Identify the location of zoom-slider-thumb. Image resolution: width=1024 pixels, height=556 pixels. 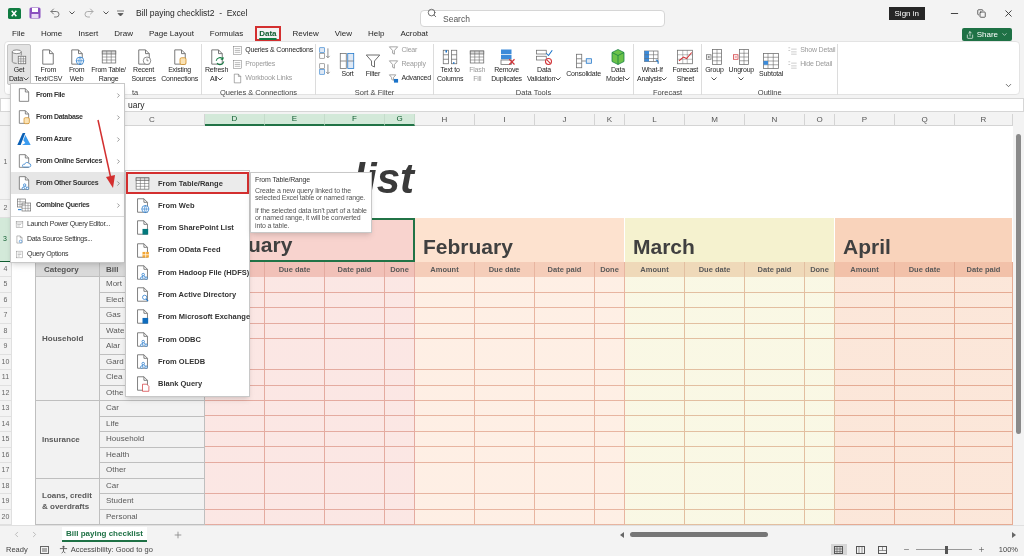
(947, 549).